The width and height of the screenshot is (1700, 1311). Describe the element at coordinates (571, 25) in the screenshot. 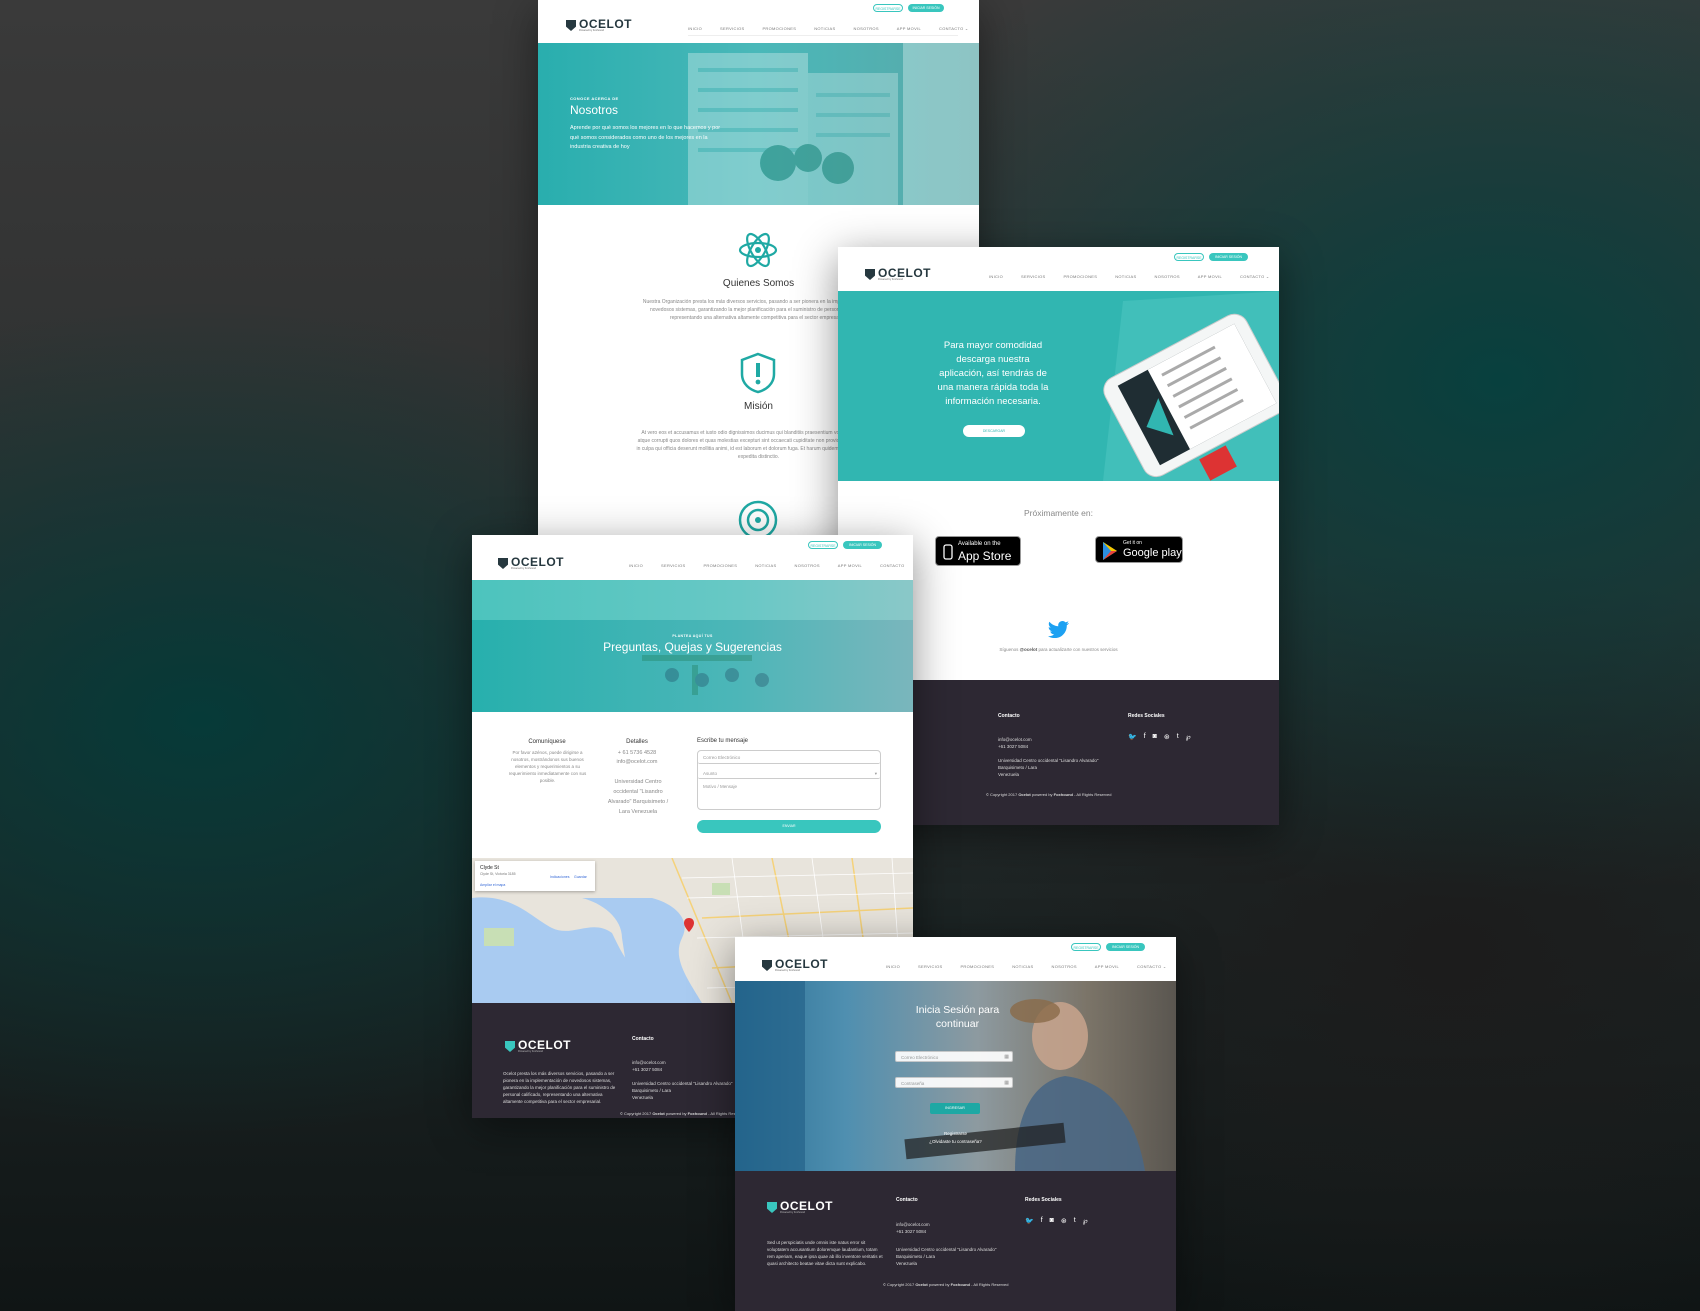

I see `shield-logo-icon` at that location.